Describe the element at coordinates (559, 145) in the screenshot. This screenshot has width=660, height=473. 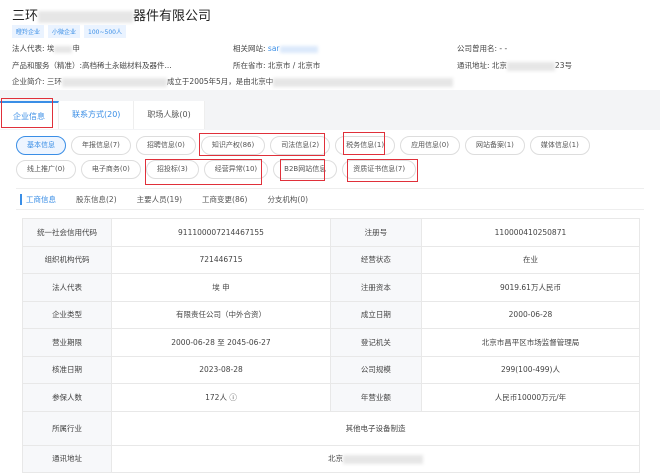
I see `pill-media: 媒体信息(1)` at that location.